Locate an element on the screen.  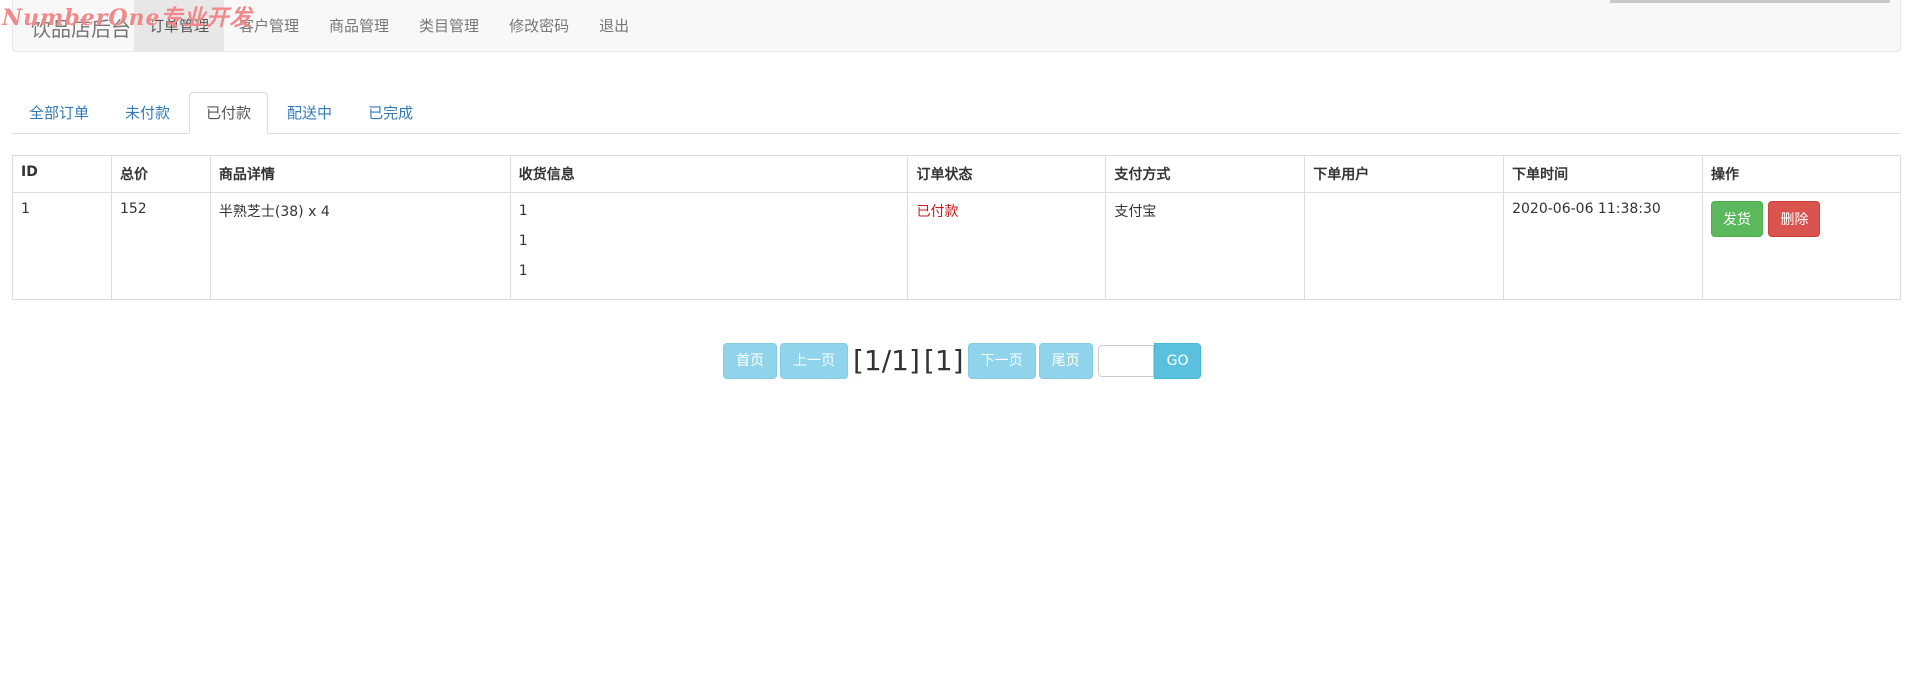
pagination: 首页 上一页 [1/1] [1] 下一页 尾页 GO is located at coordinates (962, 361).